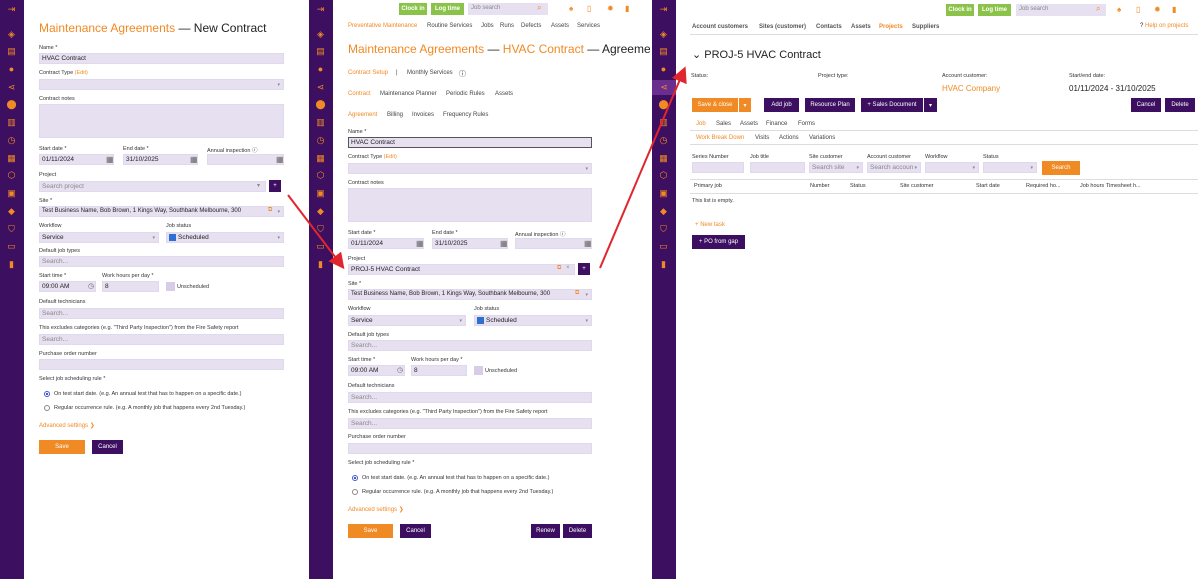 This screenshot has width=1200, height=579. I want to click on arrow-agreement-to-project, so click(643, 167).